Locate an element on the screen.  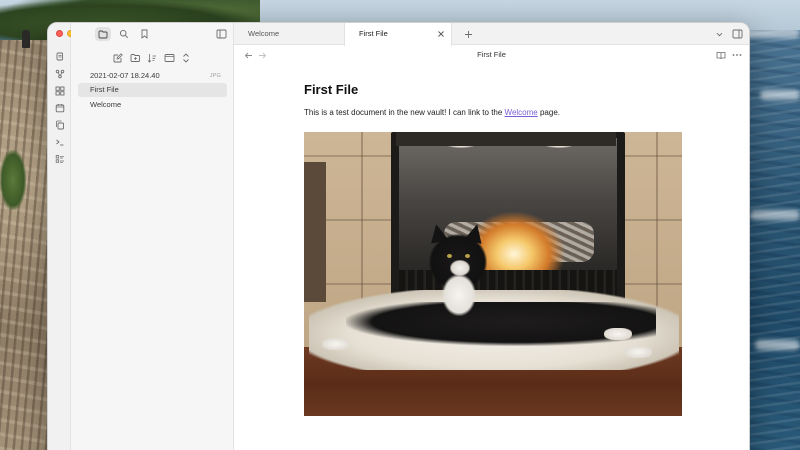
close-icon is located at coordinates (441, 34).